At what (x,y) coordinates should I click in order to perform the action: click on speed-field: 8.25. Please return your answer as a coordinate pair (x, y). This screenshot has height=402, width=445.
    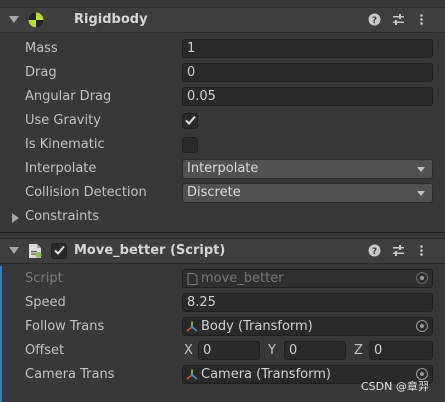
    Looking at the image, I should click on (307, 302).